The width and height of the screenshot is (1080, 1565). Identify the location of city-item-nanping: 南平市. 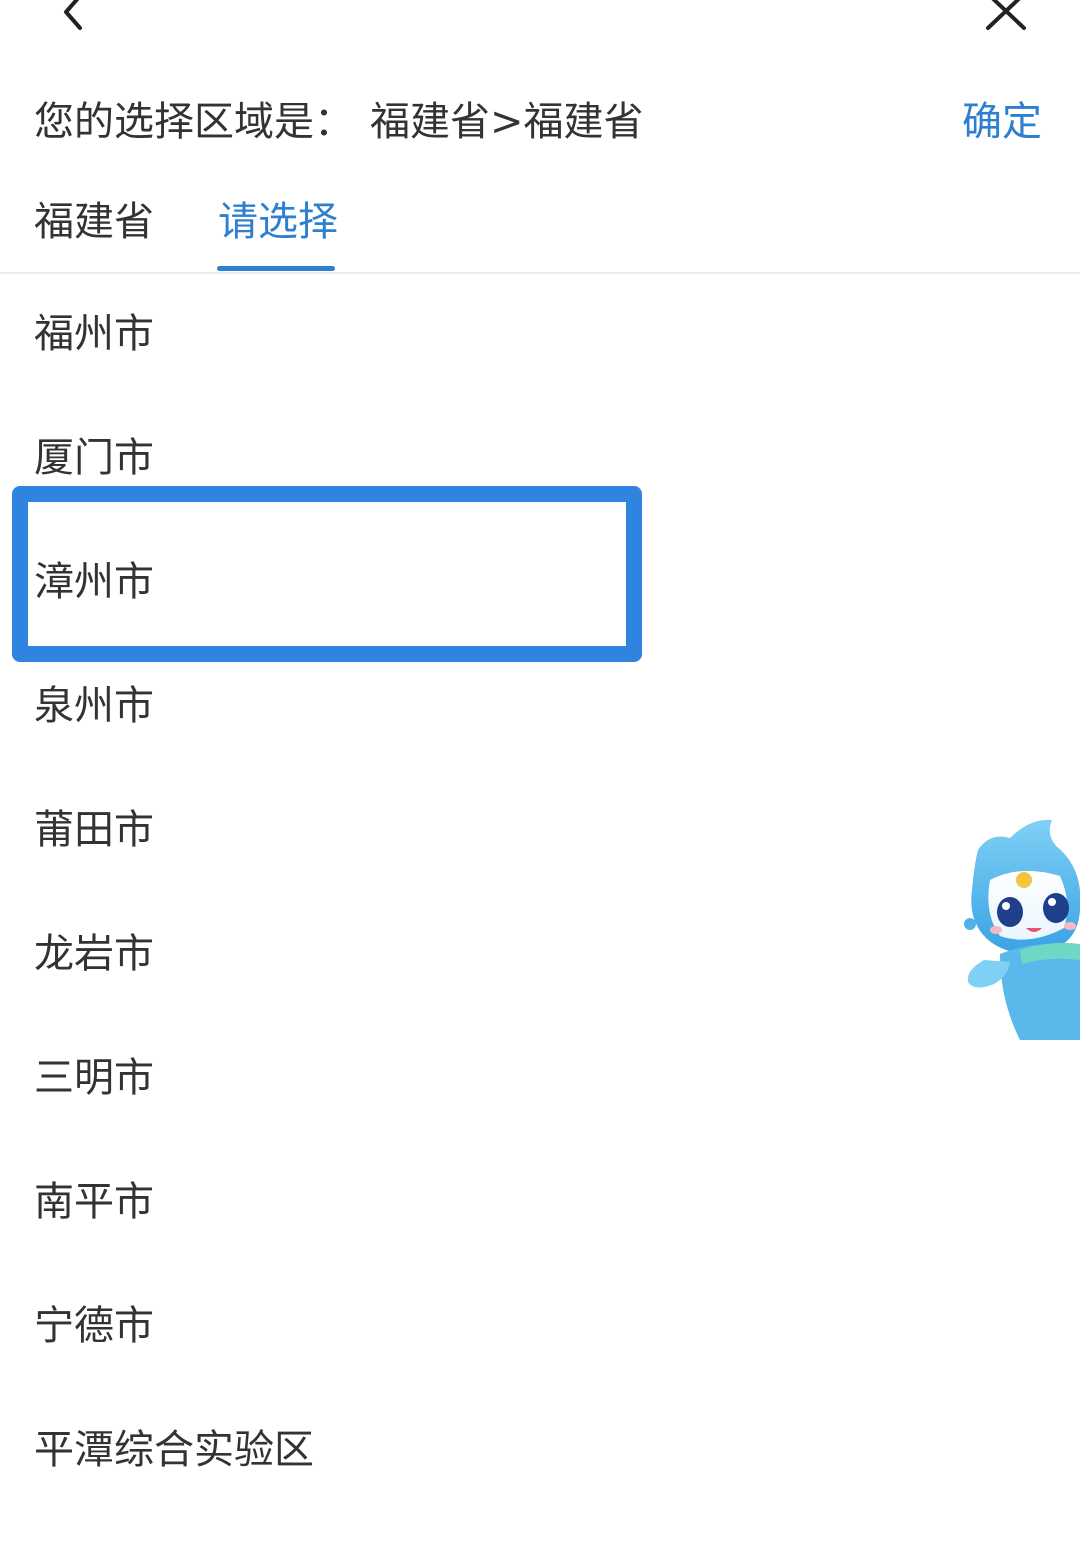
(540, 1202).